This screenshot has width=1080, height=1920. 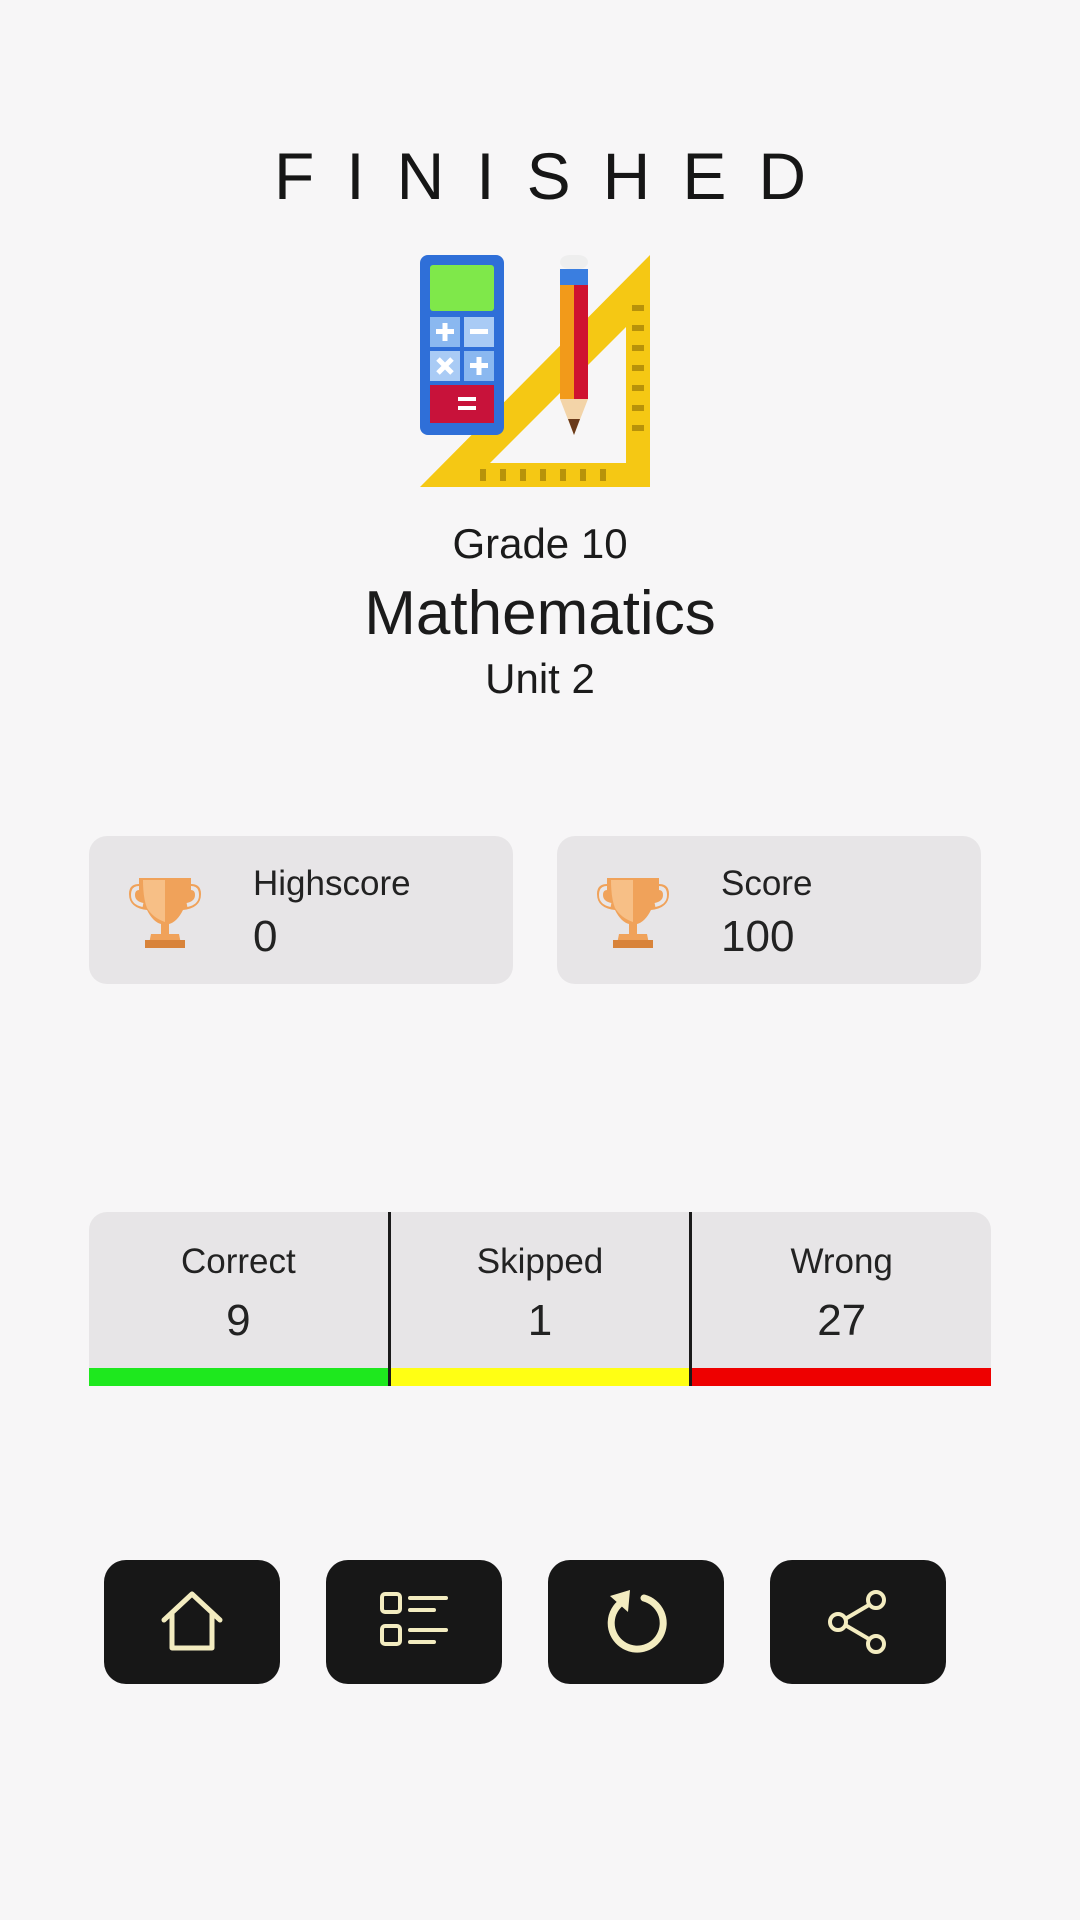 I want to click on grade-line: Grade 10, so click(x=540, y=544).